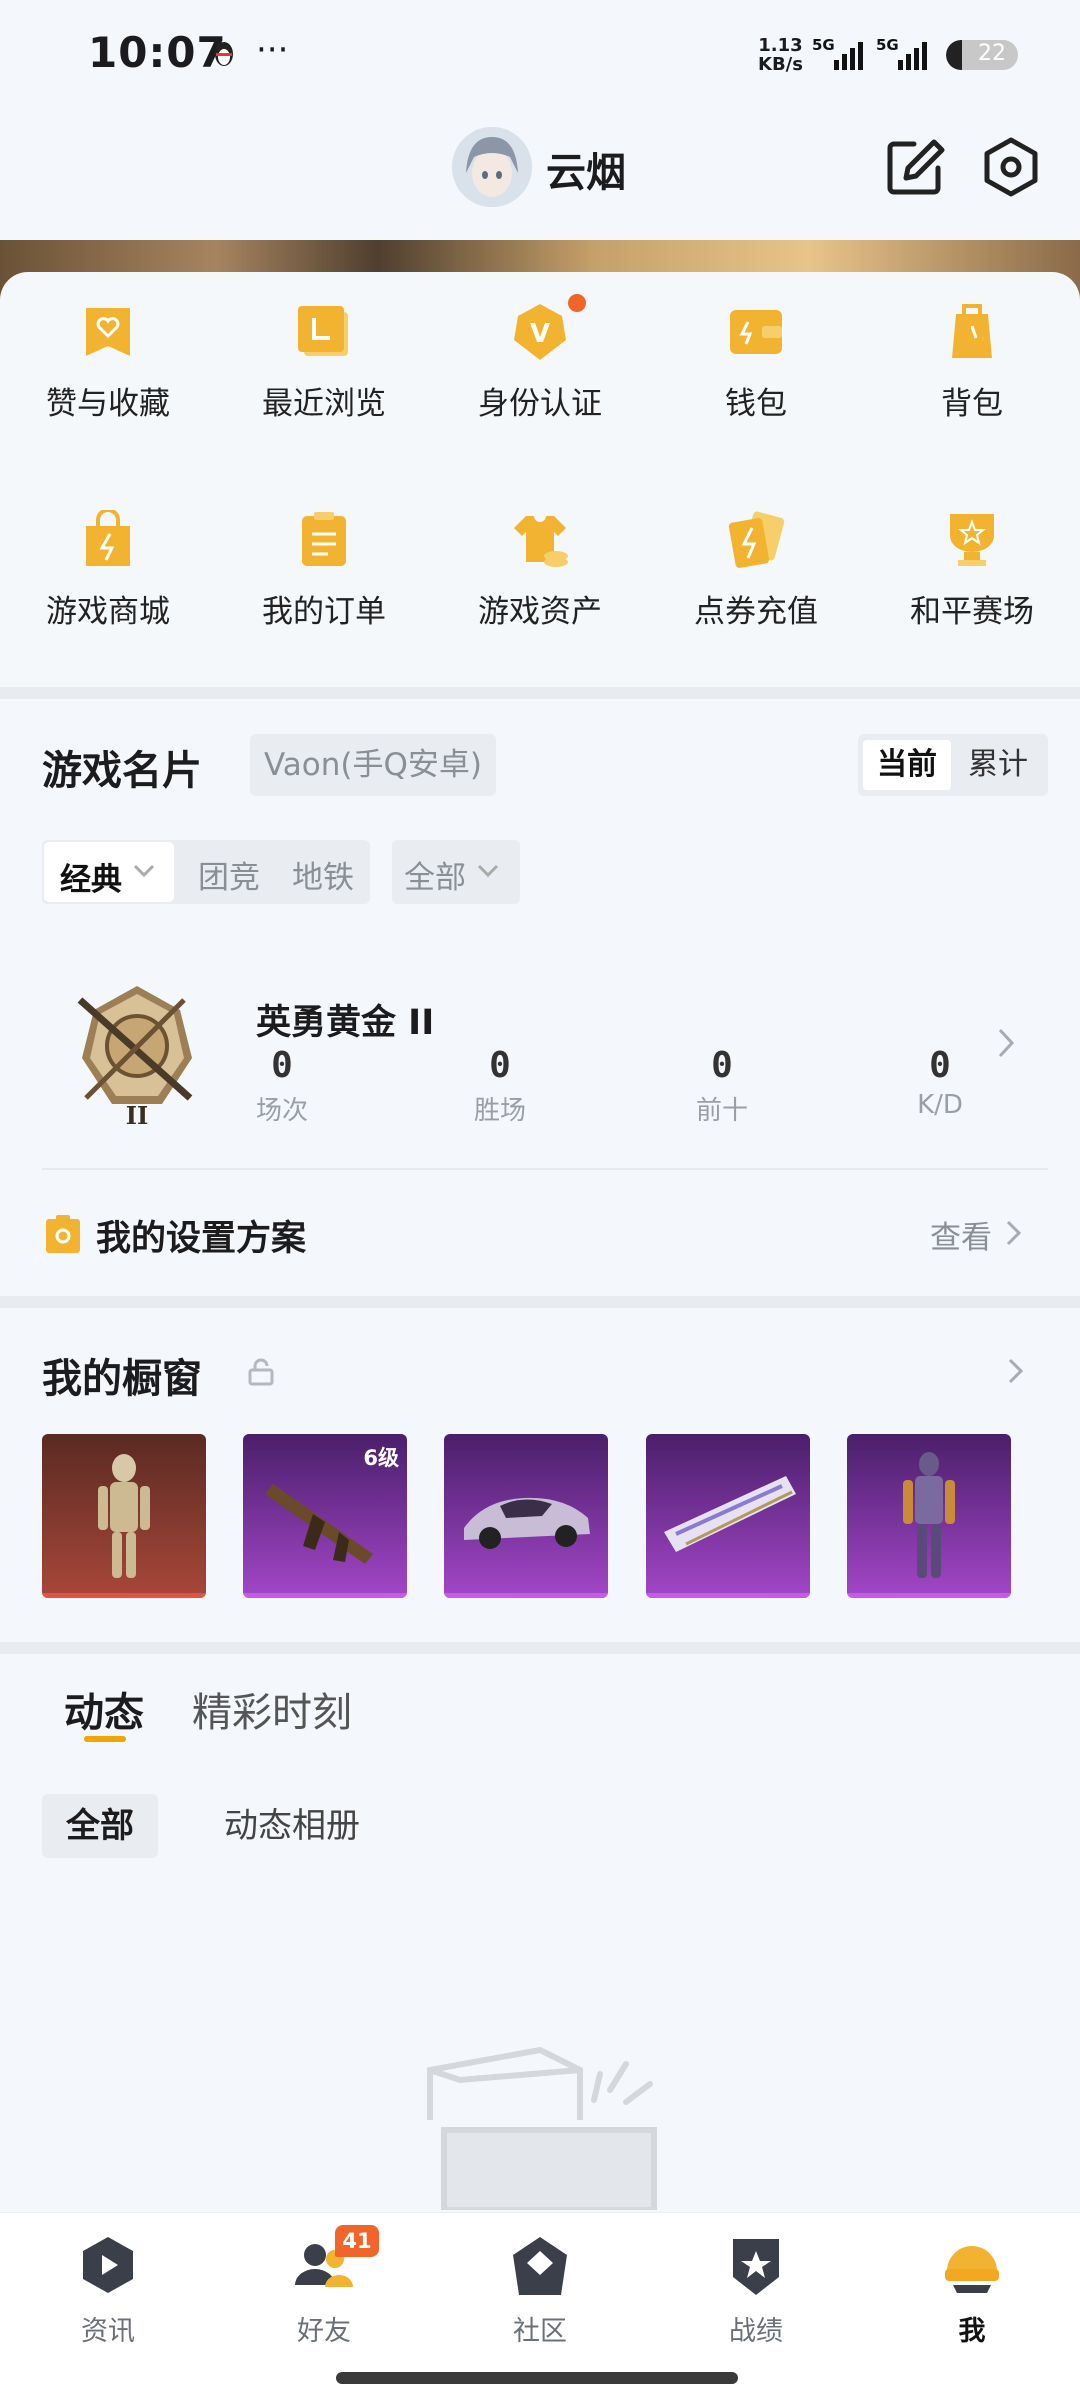  I want to click on stat-wins: 0 胜场, so click(500, 1086).